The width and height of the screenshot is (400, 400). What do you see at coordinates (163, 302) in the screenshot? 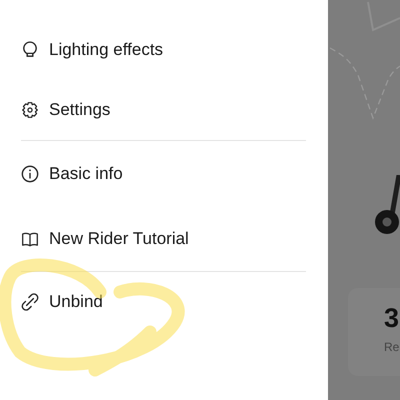
I see `menu-item: Unbind` at bounding box center [163, 302].